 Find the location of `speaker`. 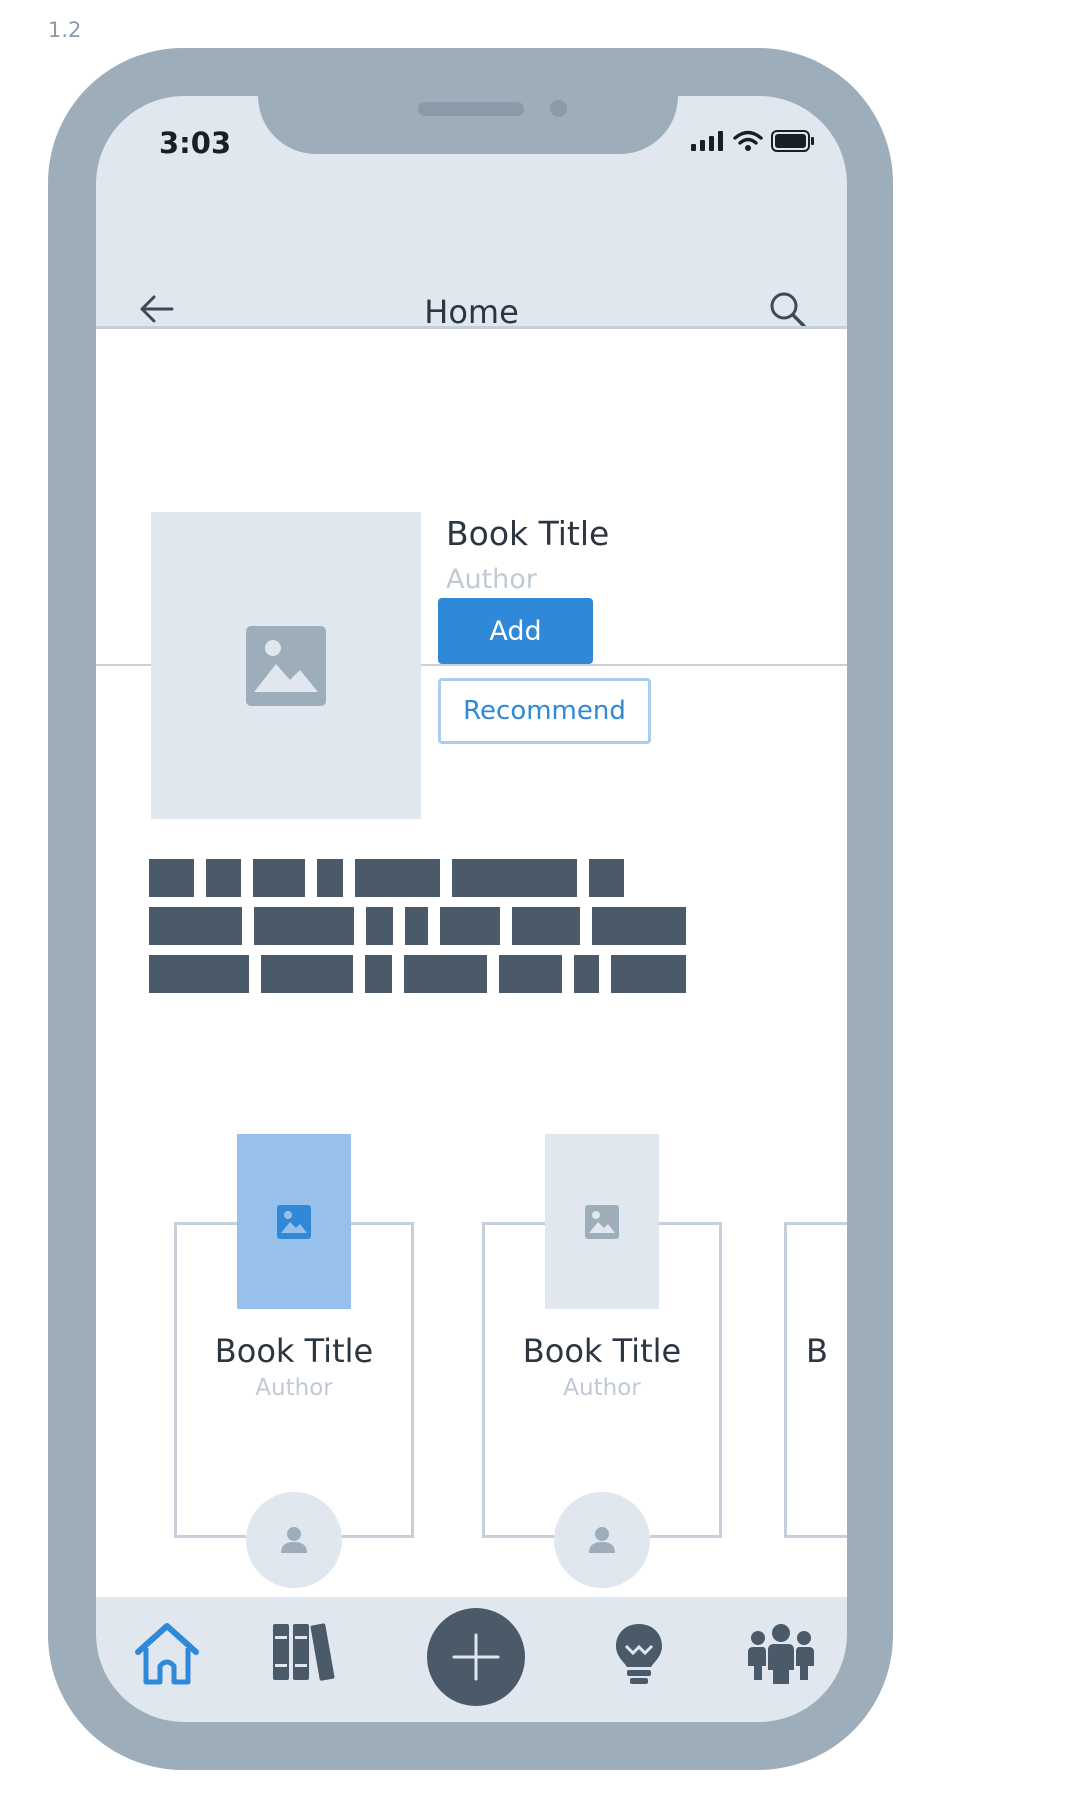

speaker is located at coordinates (471, 109).